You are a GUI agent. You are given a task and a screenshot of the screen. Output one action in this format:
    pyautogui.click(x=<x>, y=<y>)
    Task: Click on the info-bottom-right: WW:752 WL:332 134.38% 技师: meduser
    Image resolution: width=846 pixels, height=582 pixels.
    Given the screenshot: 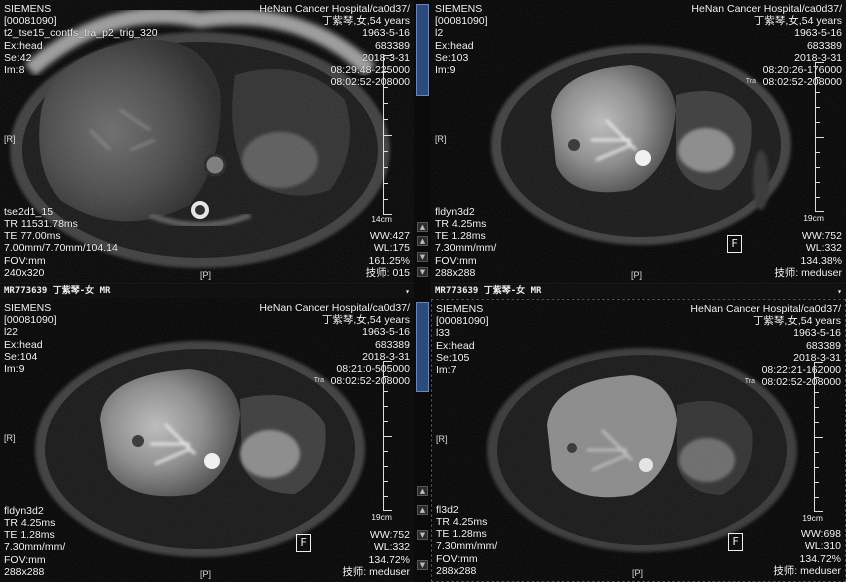 What is the action you would take?
    pyautogui.click(x=808, y=254)
    